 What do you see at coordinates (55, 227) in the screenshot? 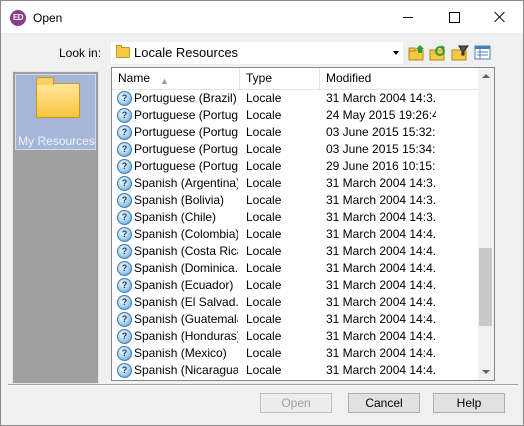
I see `places-bar: My Resources` at bounding box center [55, 227].